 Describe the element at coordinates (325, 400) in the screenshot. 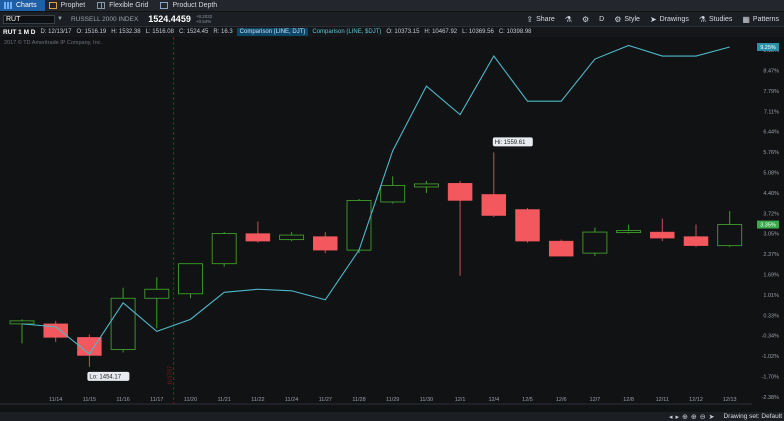

I see `x-axis-tick-label: 11/27` at that location.